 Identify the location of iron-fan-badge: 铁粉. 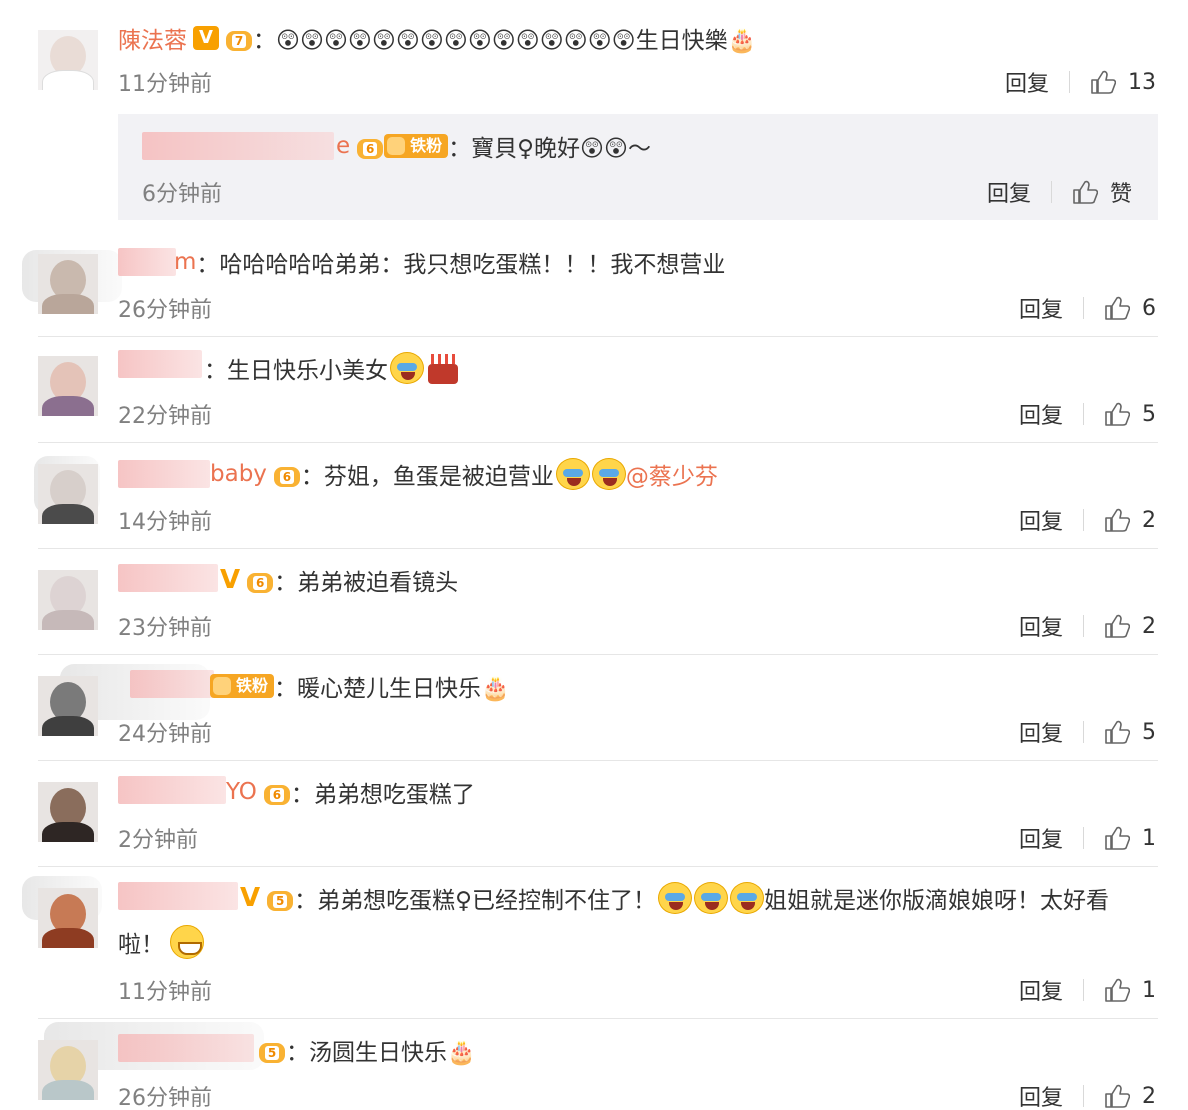
(416, 146).